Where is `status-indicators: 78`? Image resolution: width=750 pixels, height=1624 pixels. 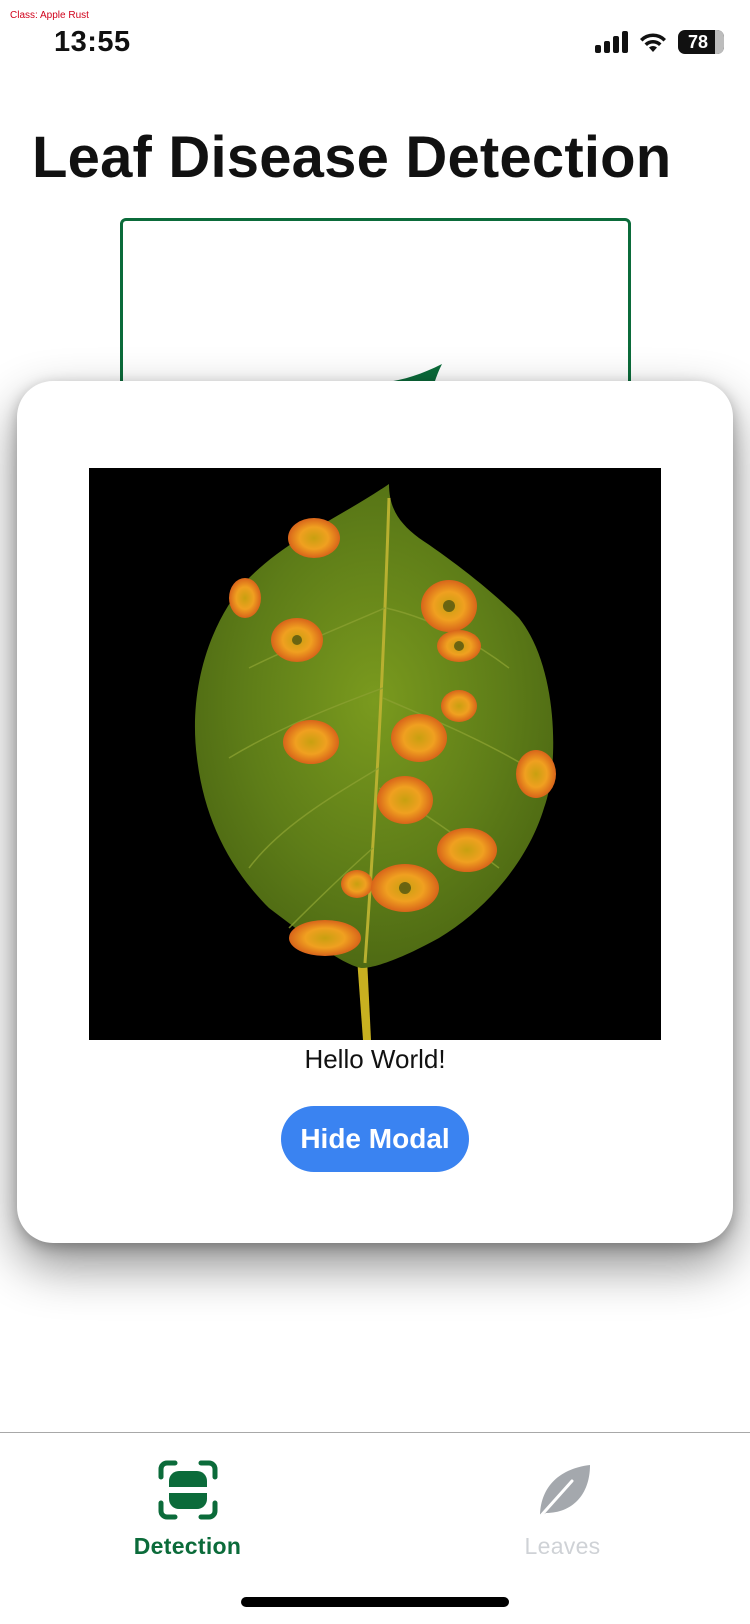
status-indicators: 78 is located at coordinates (659, 42).